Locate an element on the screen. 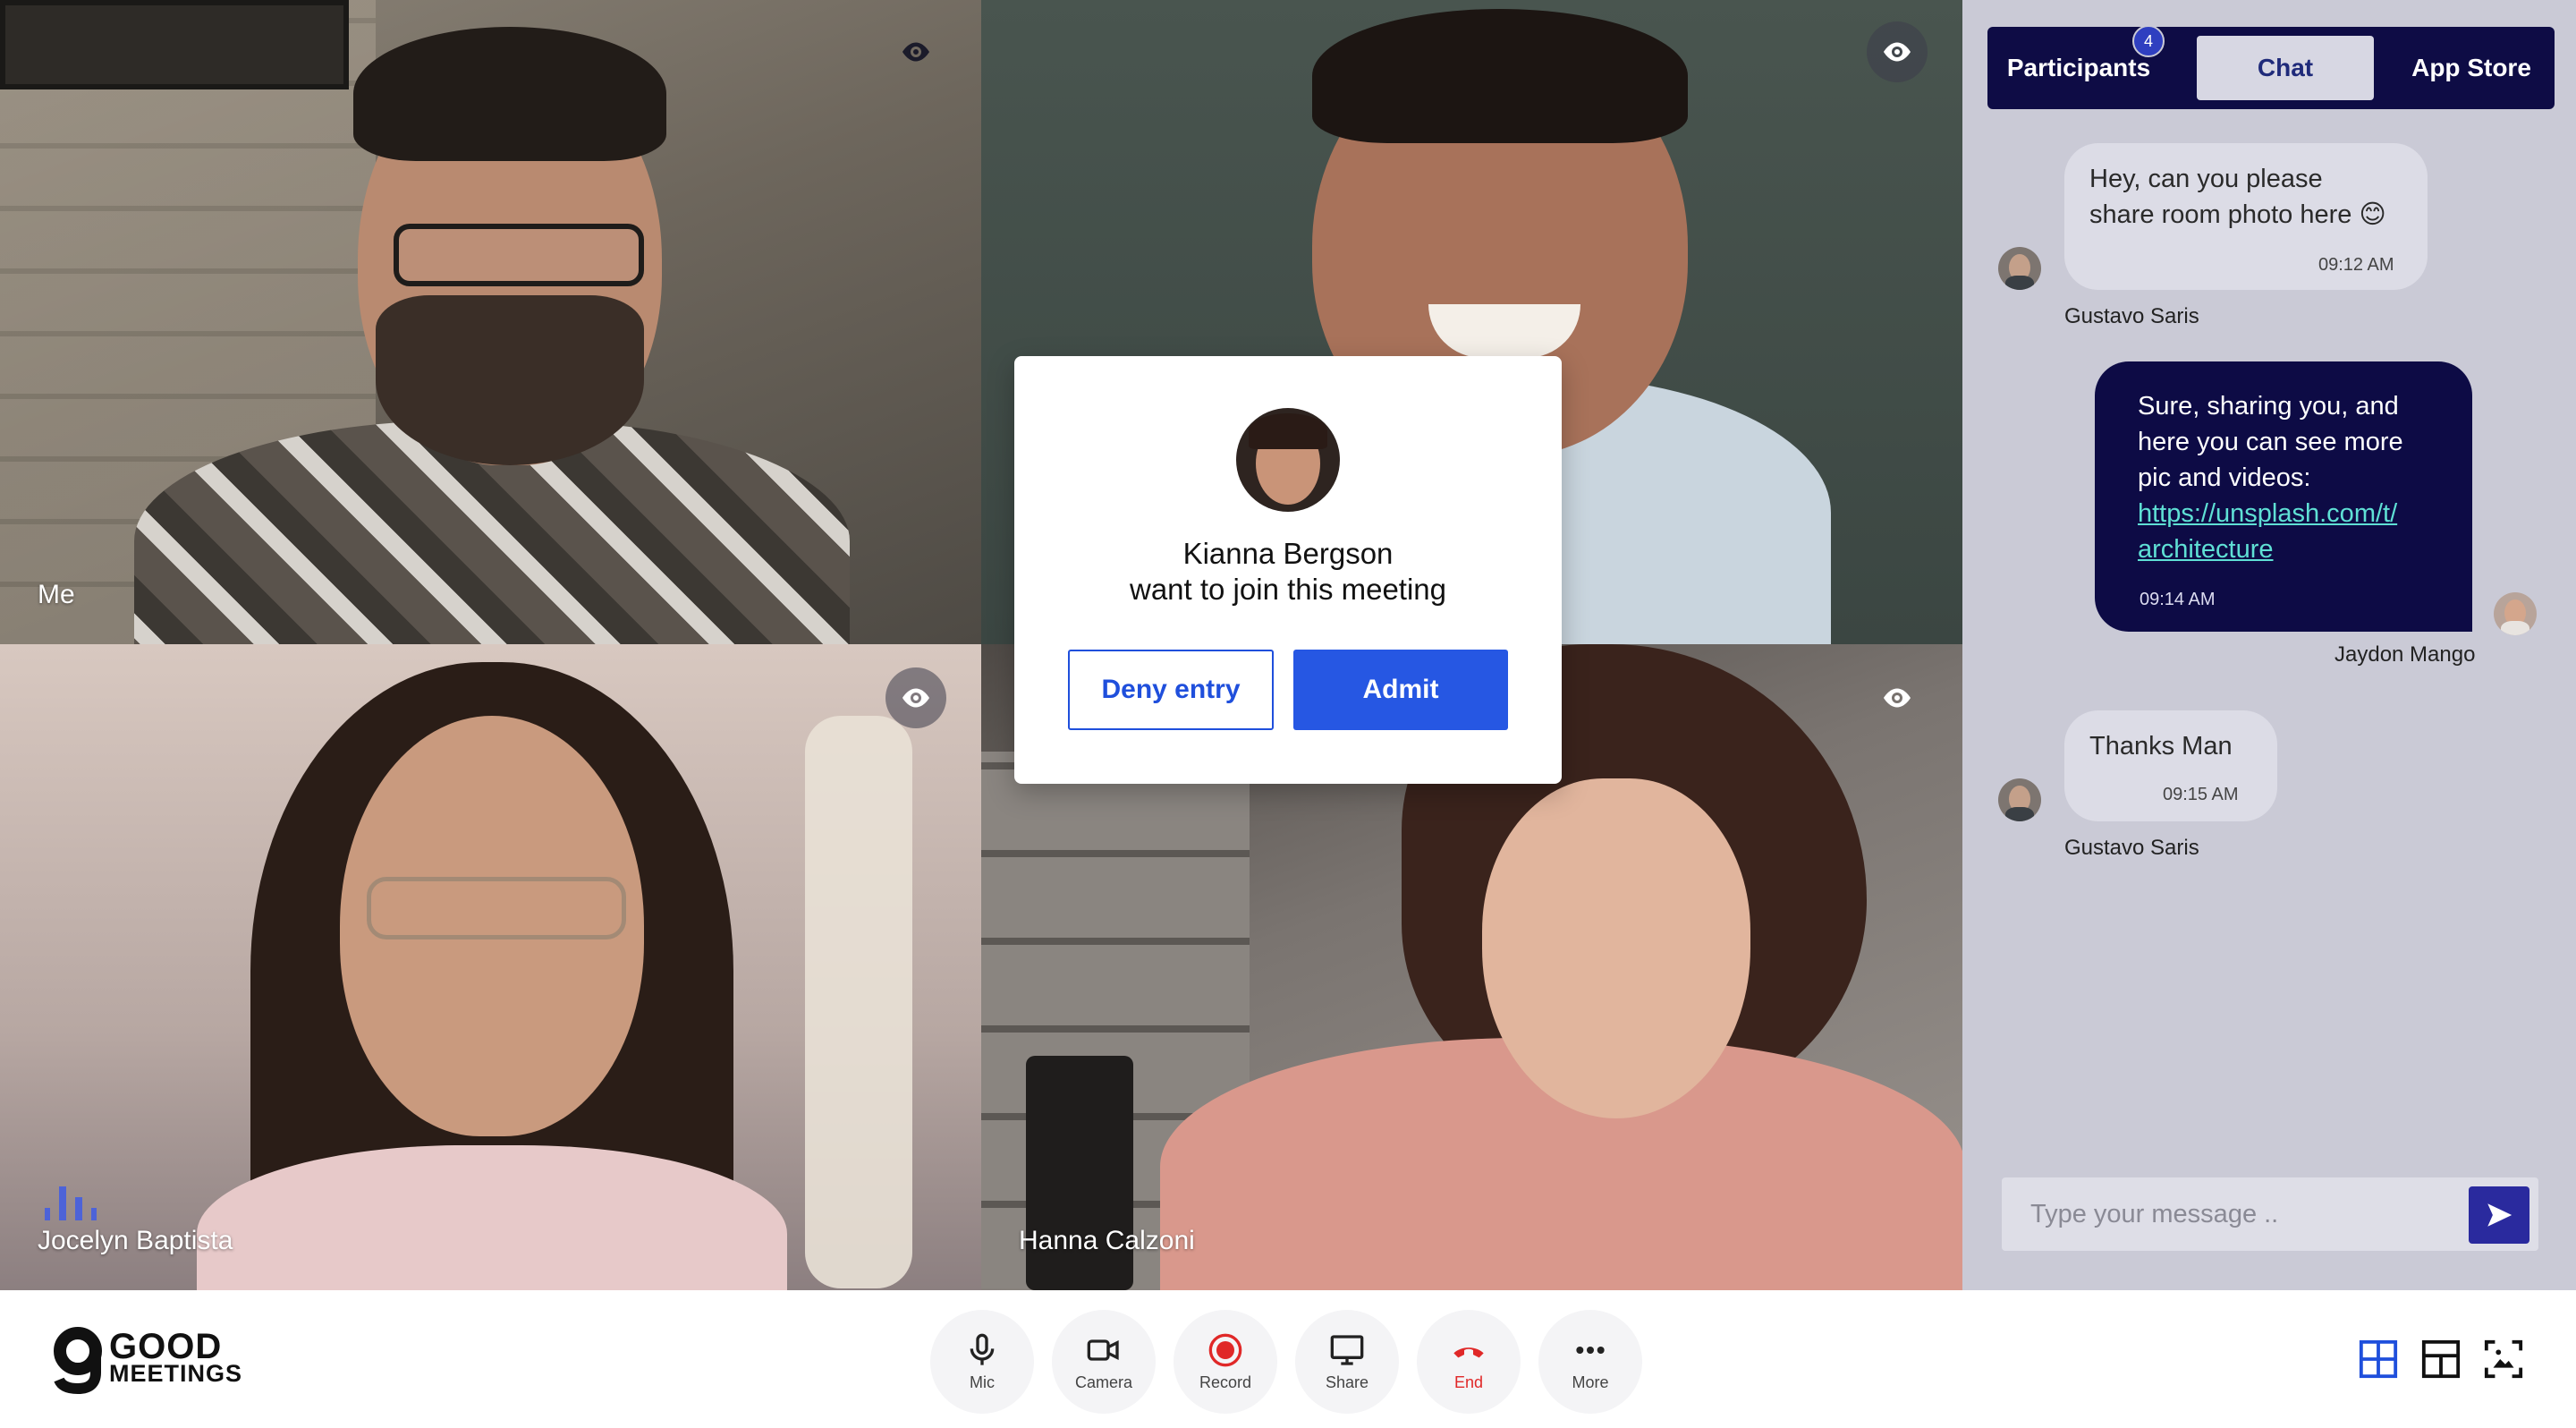  control-label: Camera is located at coordinates (1103, 1382).